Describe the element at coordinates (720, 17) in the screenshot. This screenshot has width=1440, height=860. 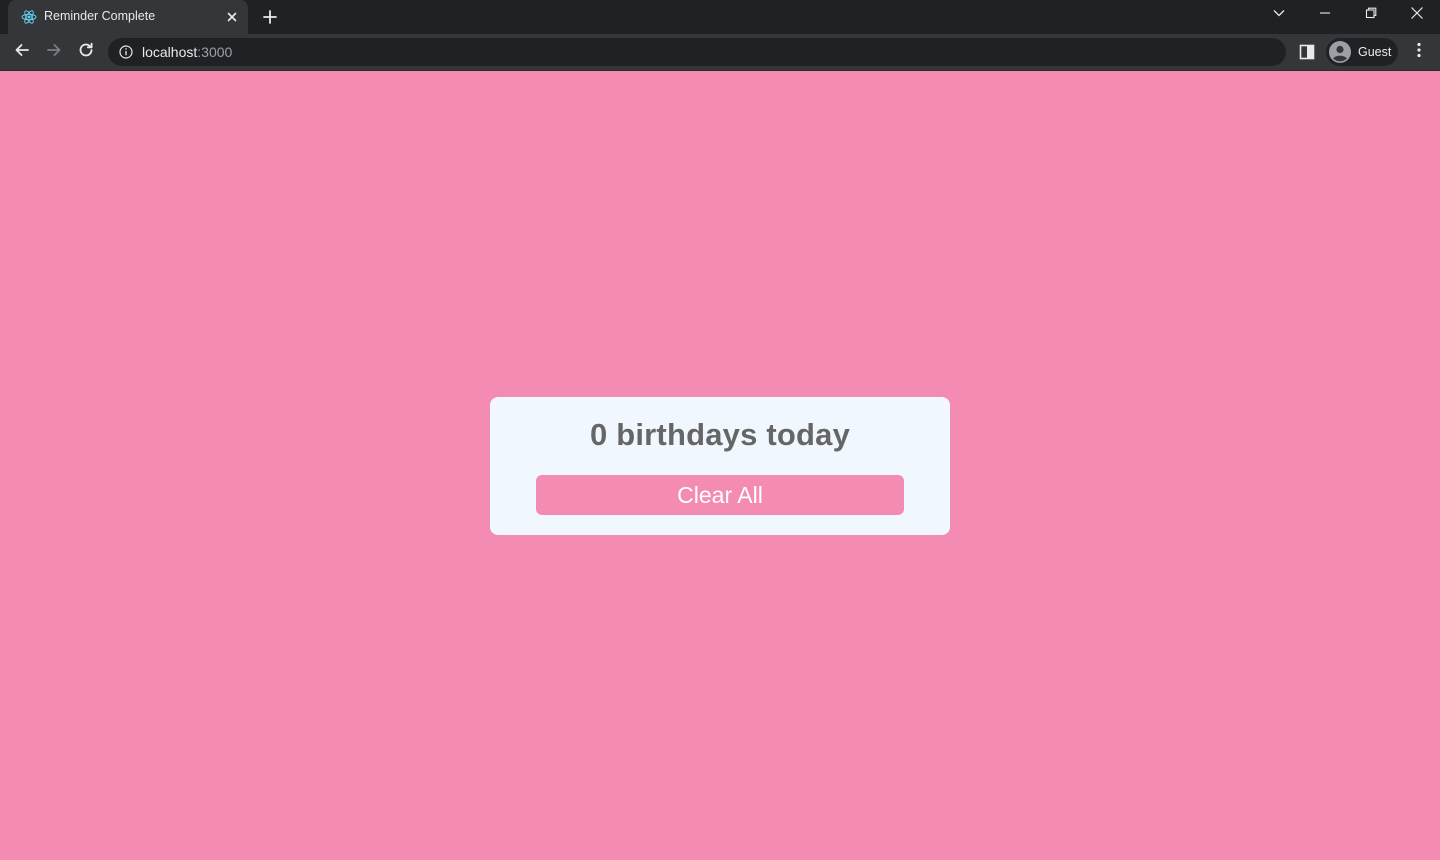
I see `tab-strip: Reminder Complete` at that location.